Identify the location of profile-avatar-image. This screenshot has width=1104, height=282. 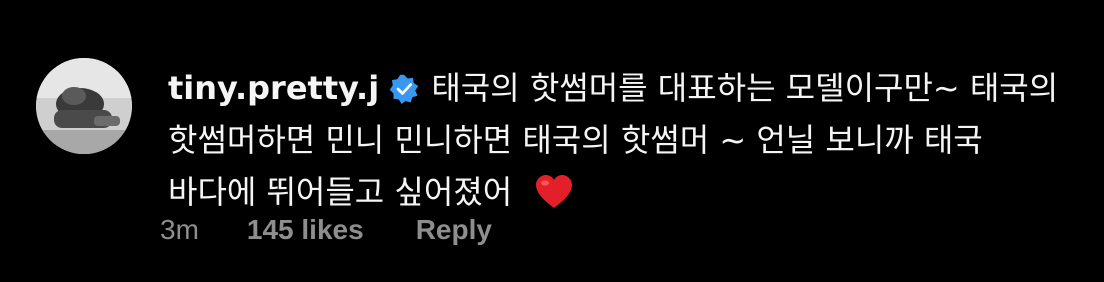
(84, 106).